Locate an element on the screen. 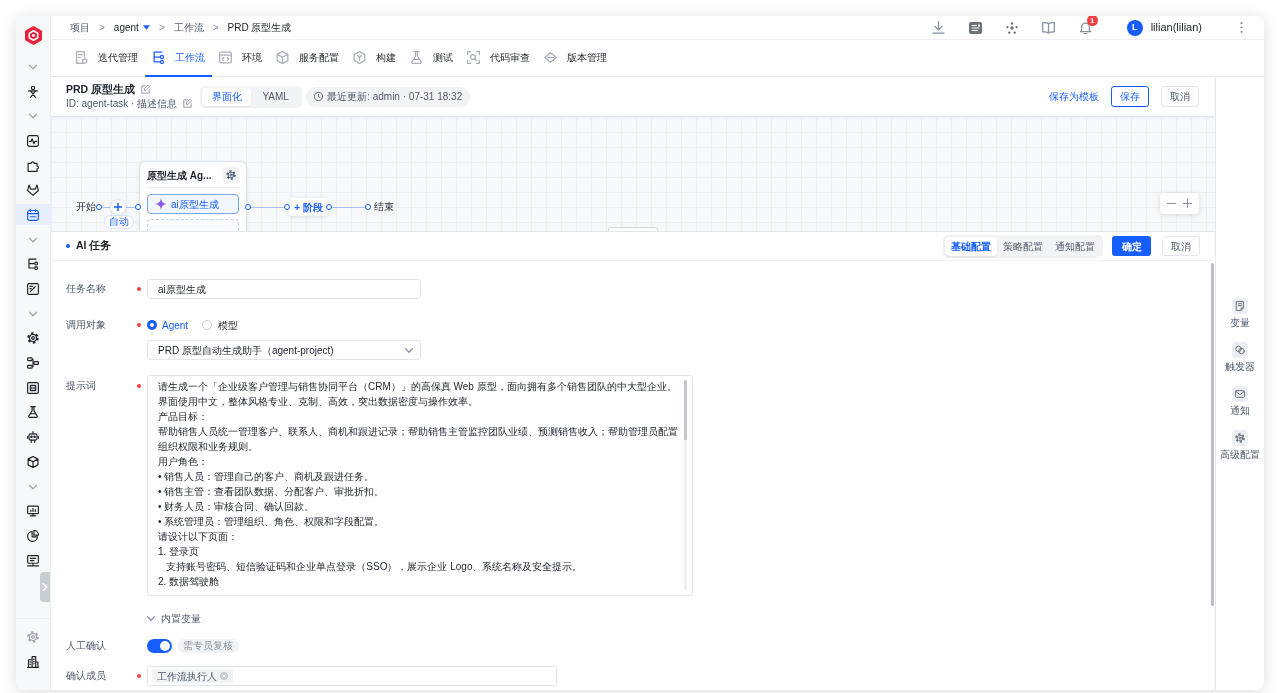 The height and width of the screenshot is (693, 1280). download-icon is located at coordinates (938, 27).